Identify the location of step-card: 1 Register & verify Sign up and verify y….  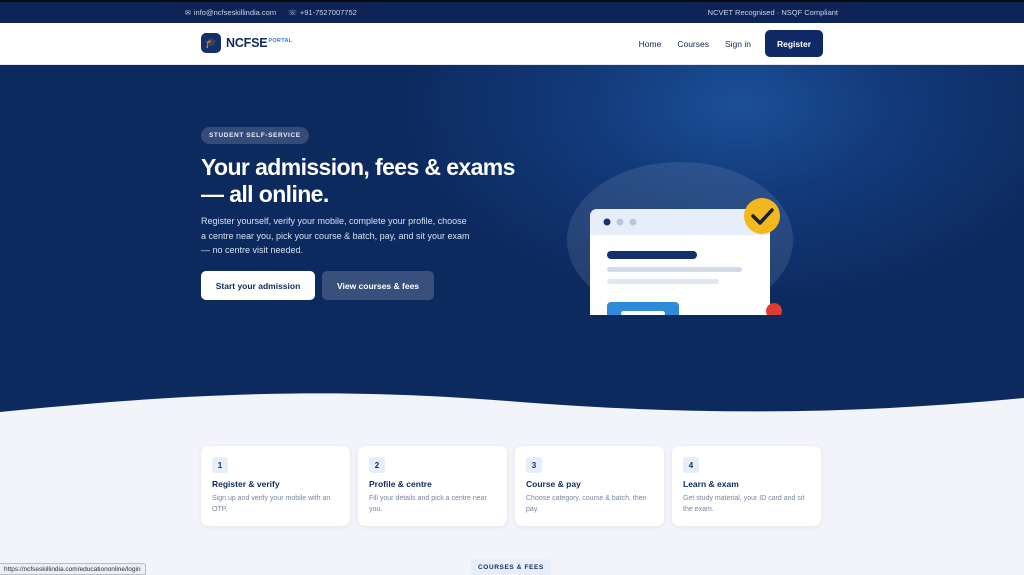
(275, 486).